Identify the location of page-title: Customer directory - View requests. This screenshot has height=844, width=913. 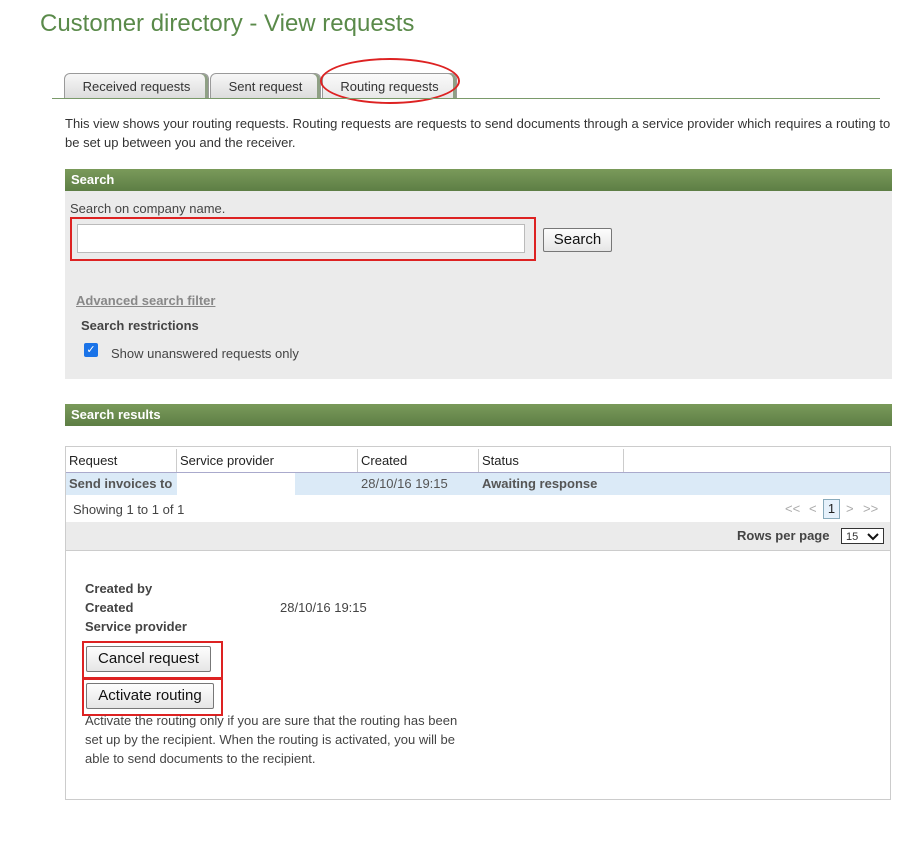
(227, 23).